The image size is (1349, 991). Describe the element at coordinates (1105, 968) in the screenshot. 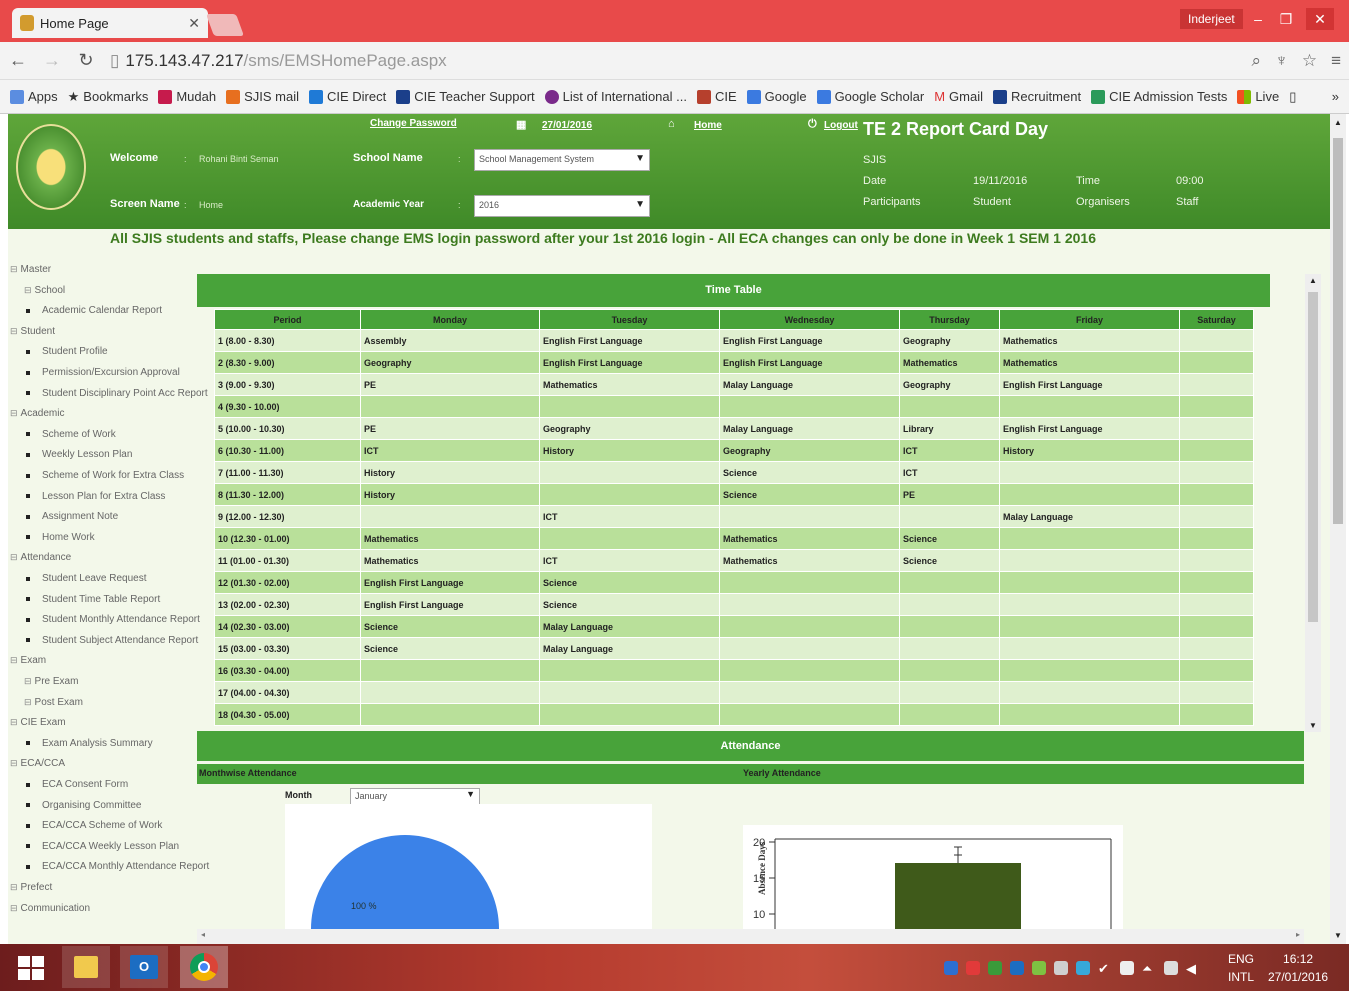

I see `check-icon: ✔` at that location.